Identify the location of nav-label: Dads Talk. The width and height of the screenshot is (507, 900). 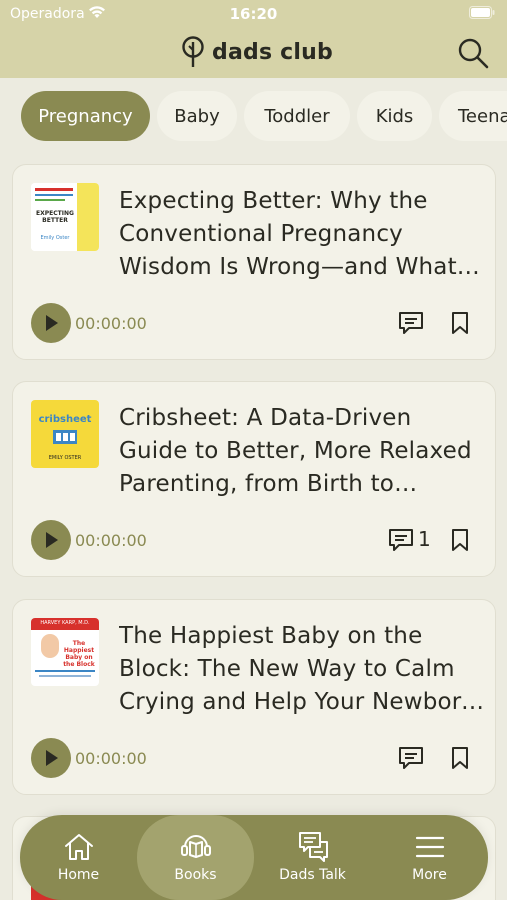
(312, 875).